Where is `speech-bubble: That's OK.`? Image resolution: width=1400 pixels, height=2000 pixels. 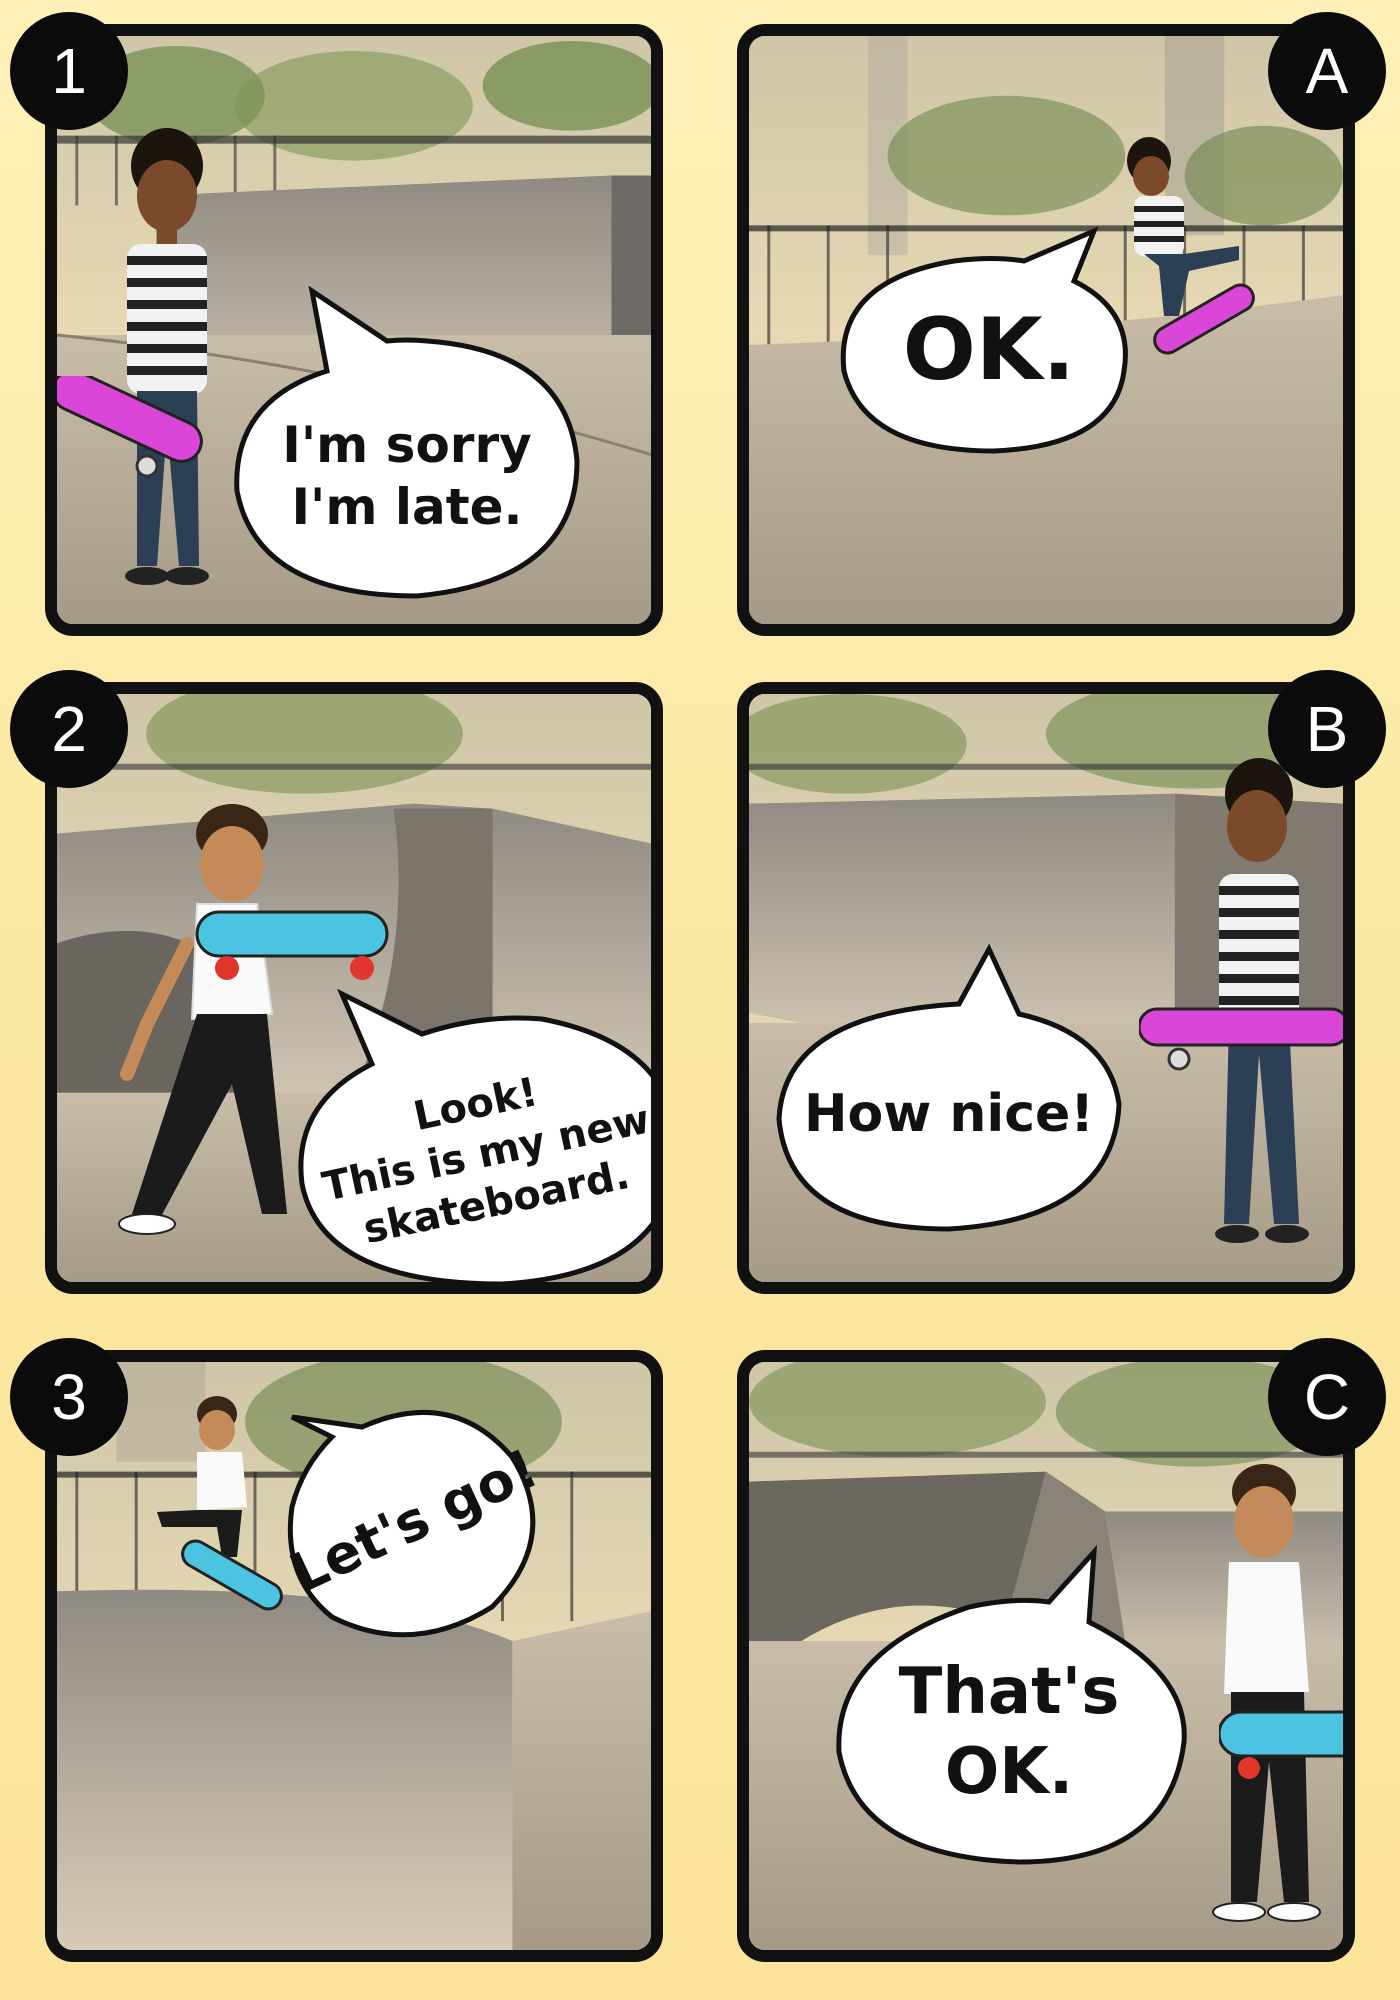
speech-bubble: That's OK. is located at coordinates (1009, 1708).